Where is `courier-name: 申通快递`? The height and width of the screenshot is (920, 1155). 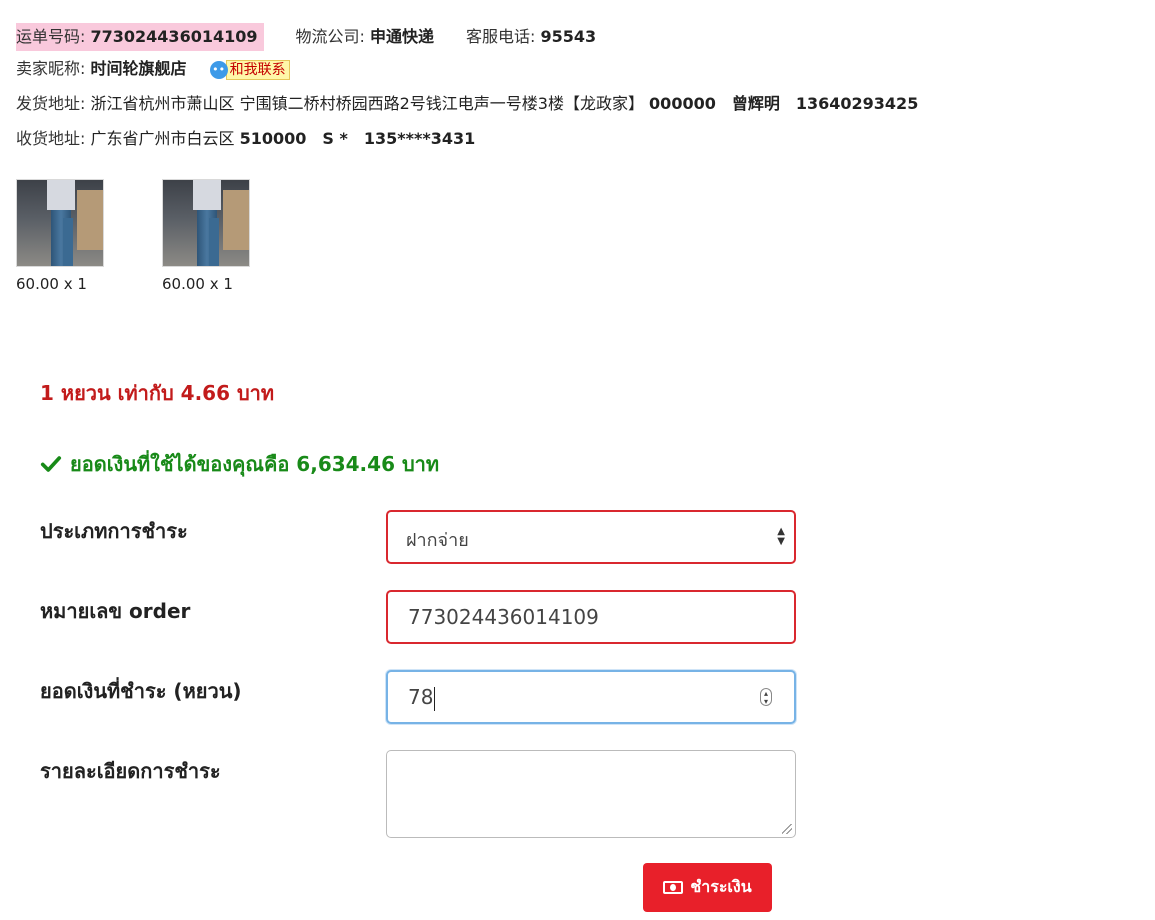
courier-name: 申通快递 is located at coordinates (402, 36).